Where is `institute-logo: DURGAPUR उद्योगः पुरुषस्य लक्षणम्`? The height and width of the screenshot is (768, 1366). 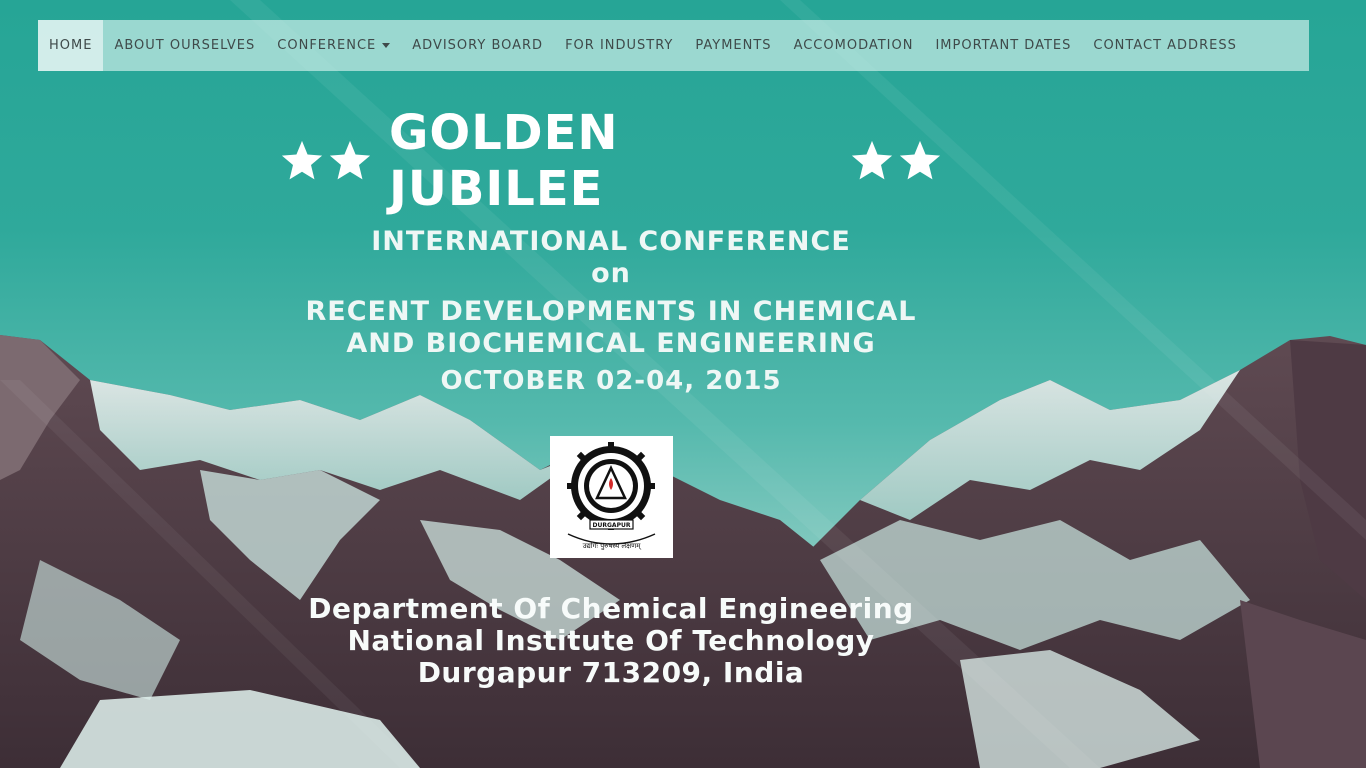
institute-logo: DURGAPUR उद्योगः पुरुषस्य लक्षणम् is located at coordinates (611, 497).